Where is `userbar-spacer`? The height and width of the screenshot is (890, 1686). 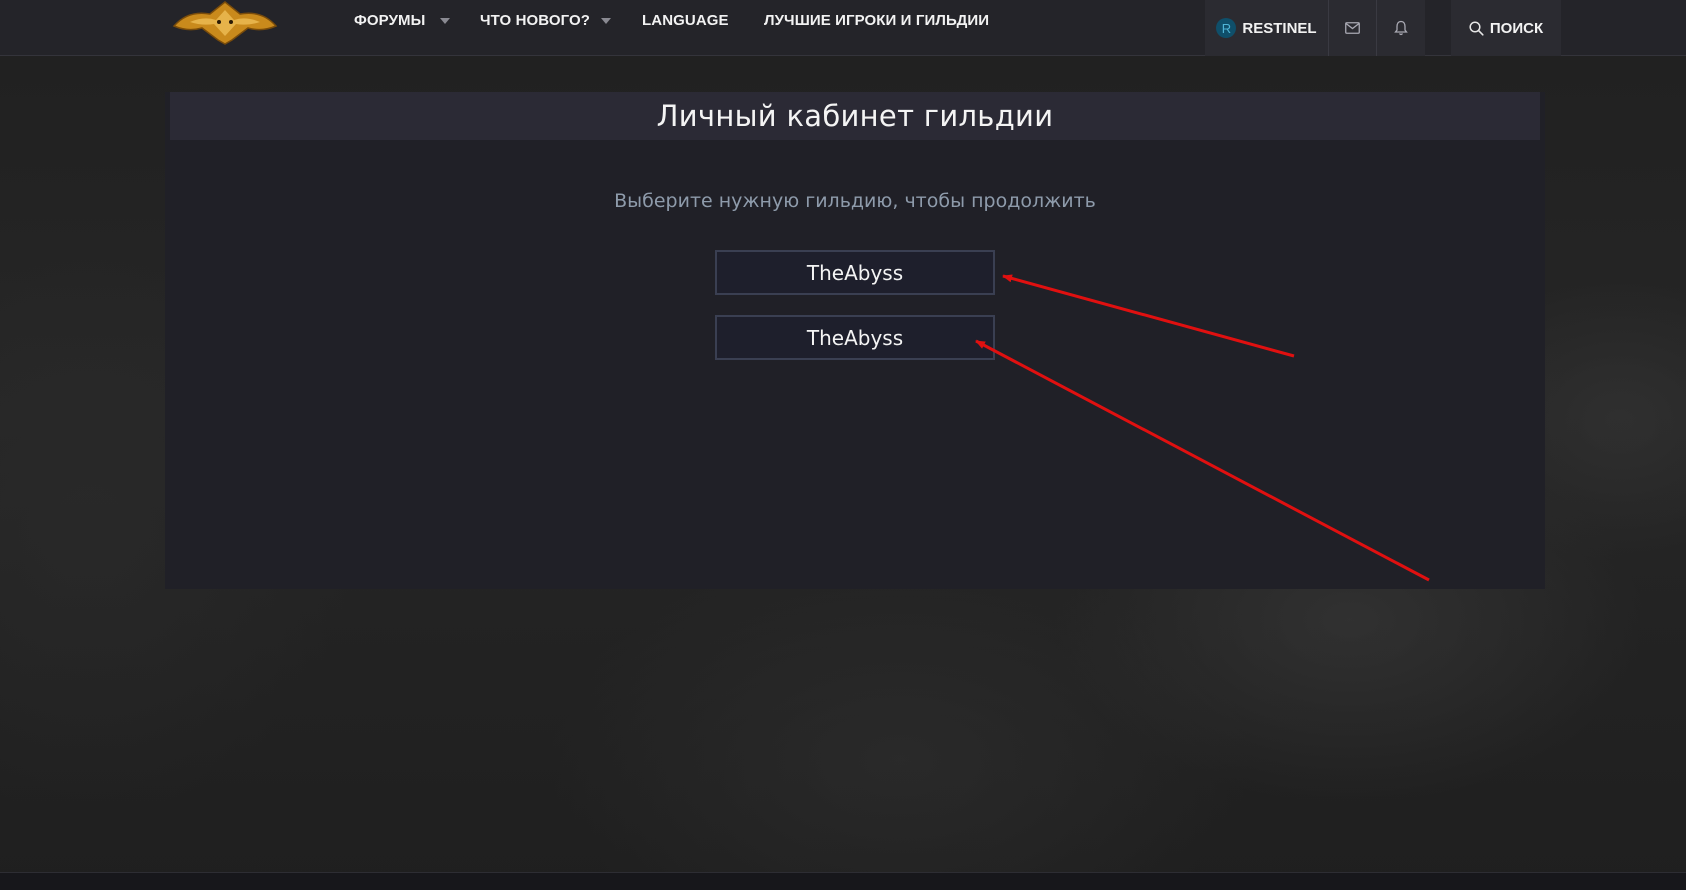
userbar-spacer is located at coordinates (1438, 28).